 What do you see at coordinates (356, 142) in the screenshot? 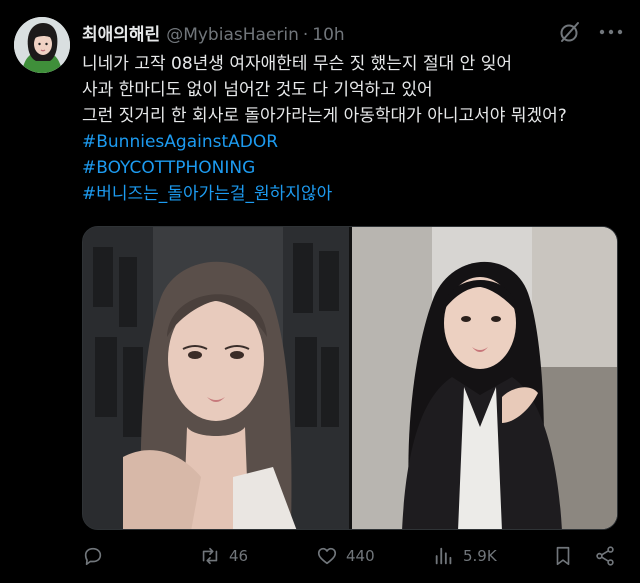
I see `hashtag-link: #BunniesAgainstADOR` at bounding box center [356, 142].